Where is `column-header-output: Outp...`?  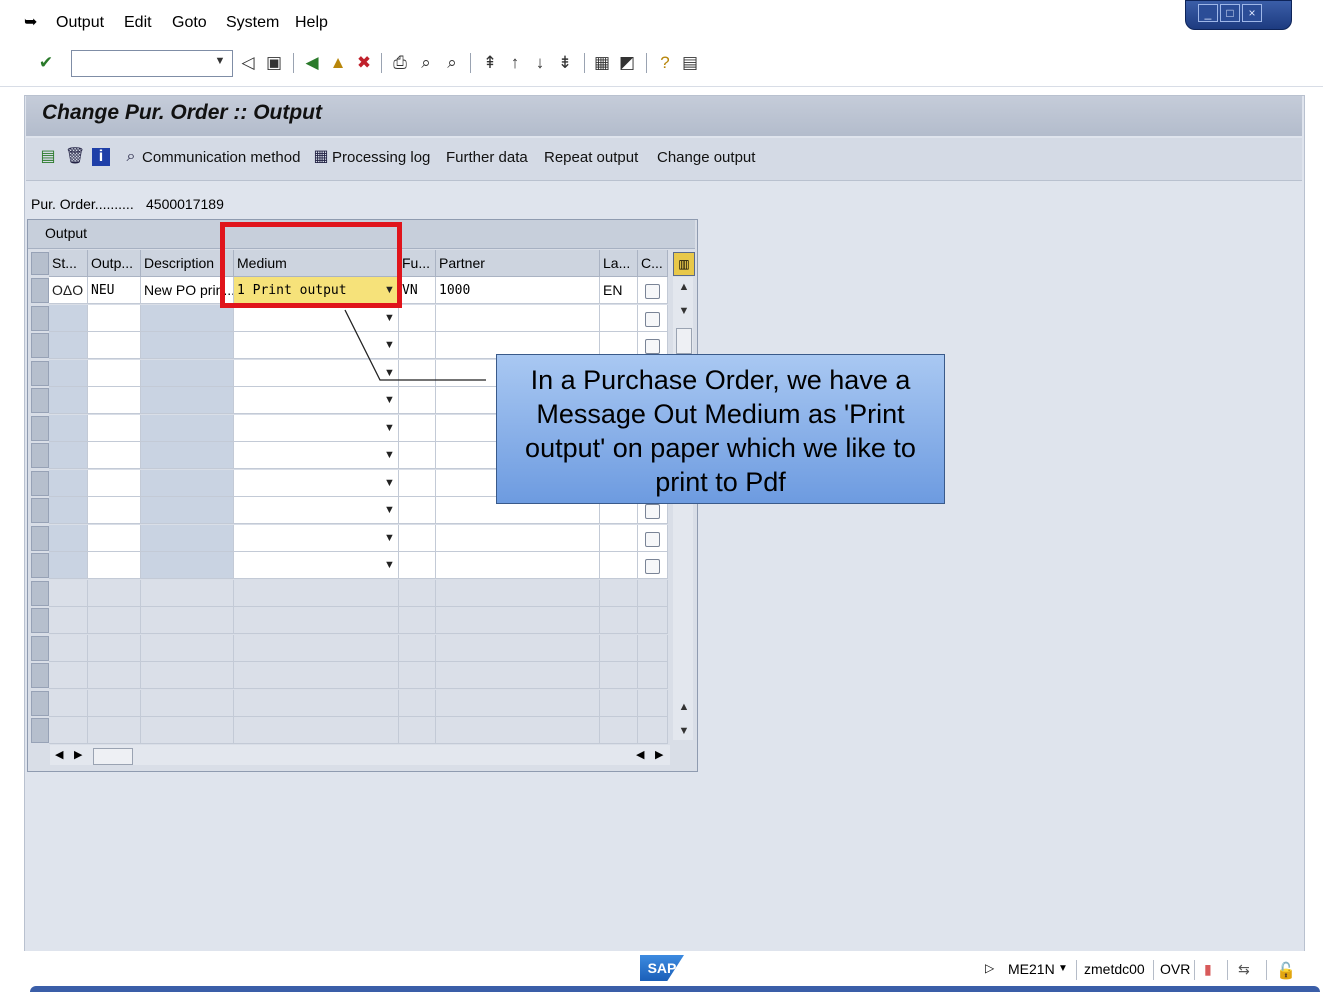 column-header-output: Outp... is located at coordinates (114, 263).